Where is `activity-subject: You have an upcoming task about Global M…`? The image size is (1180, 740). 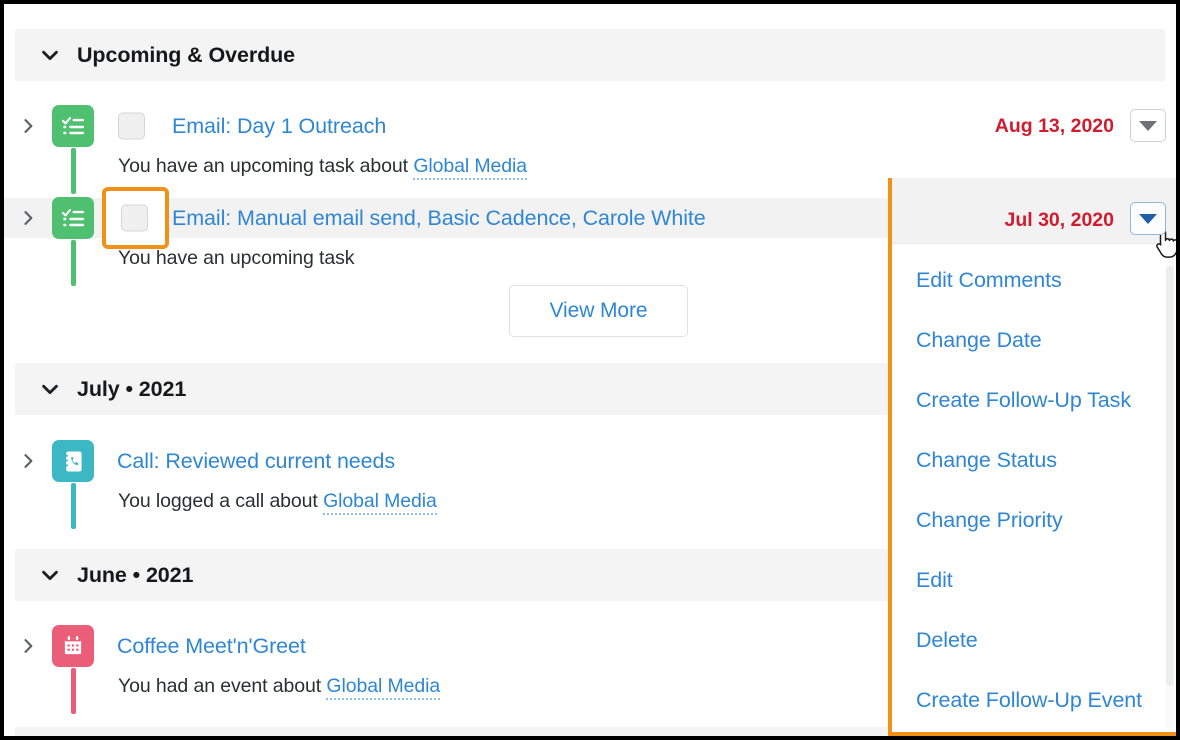 activity-subject: You have an upcoming task about Global M… is located at coordinates (322, 167).